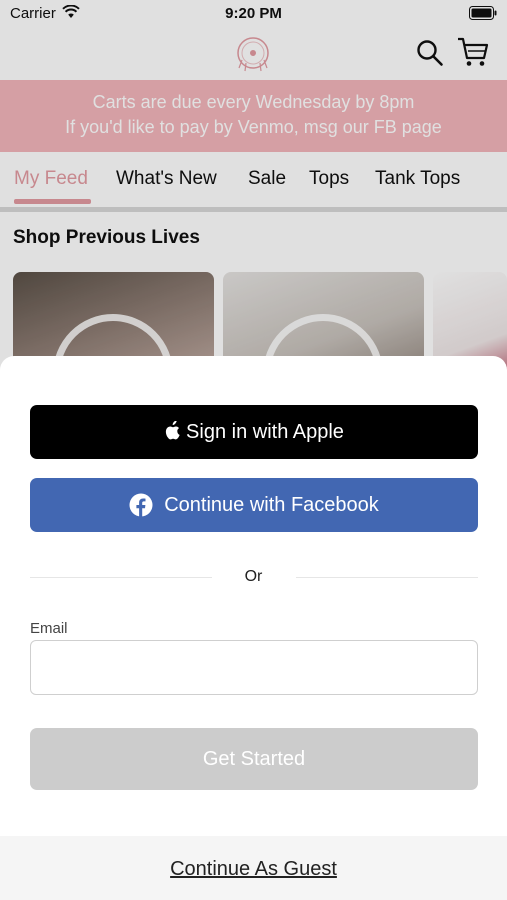  I want to click on apple-button-label: Sign in with Apple, so click(265, 431).